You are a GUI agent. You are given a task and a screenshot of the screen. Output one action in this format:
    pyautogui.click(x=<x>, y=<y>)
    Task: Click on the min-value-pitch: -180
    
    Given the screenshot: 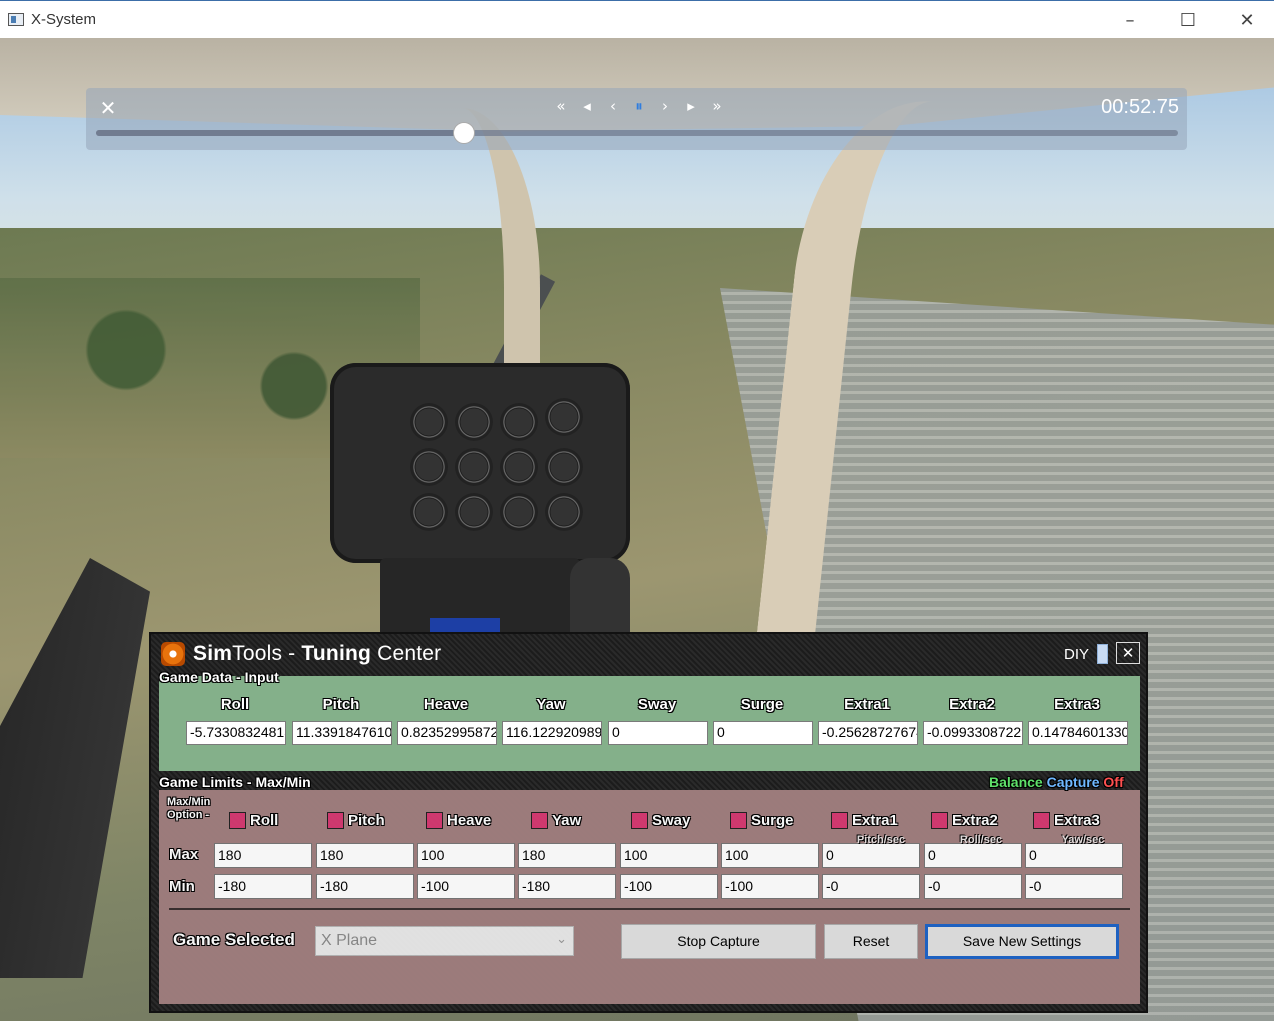 What is the action you would take?
    pyautogui.click(x=365, y=886)
    